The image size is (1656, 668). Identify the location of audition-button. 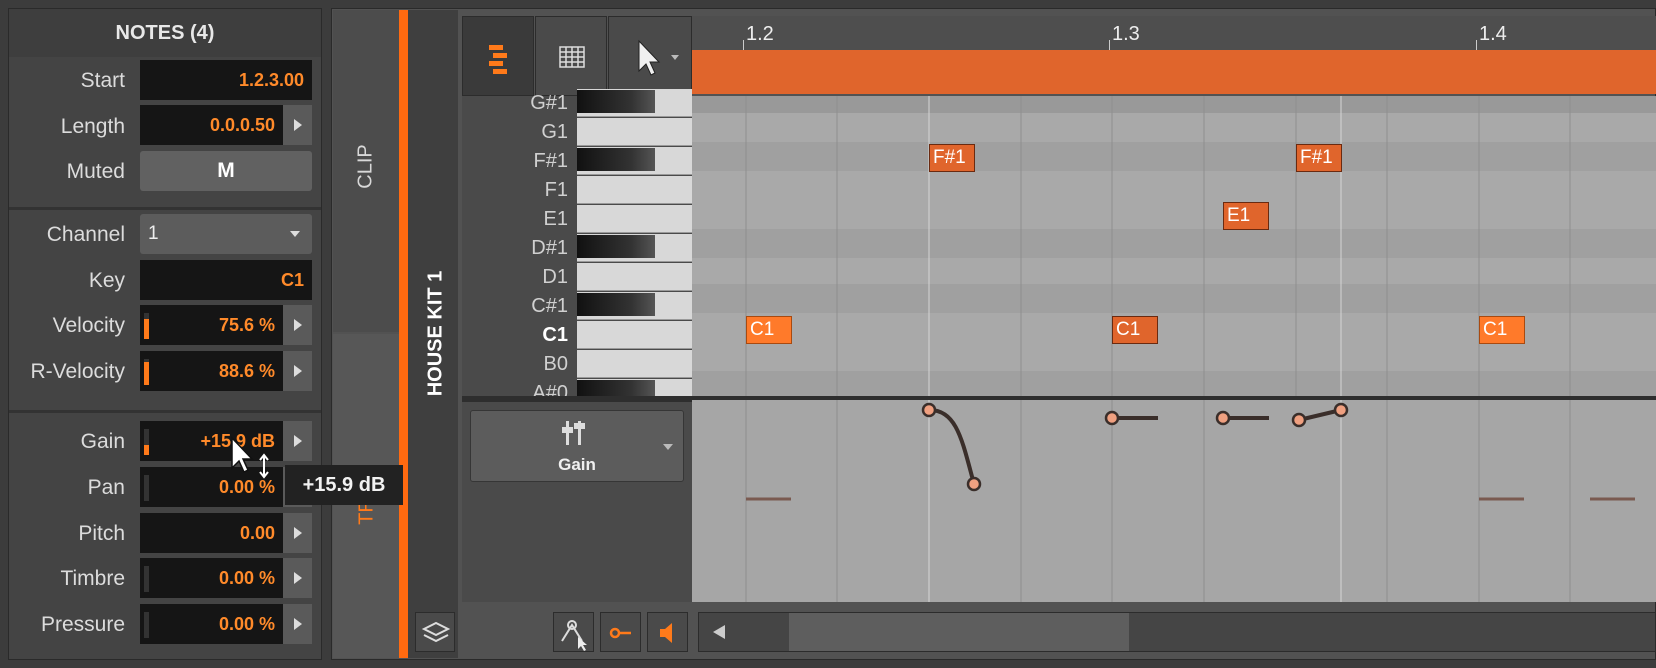
(667, 632).